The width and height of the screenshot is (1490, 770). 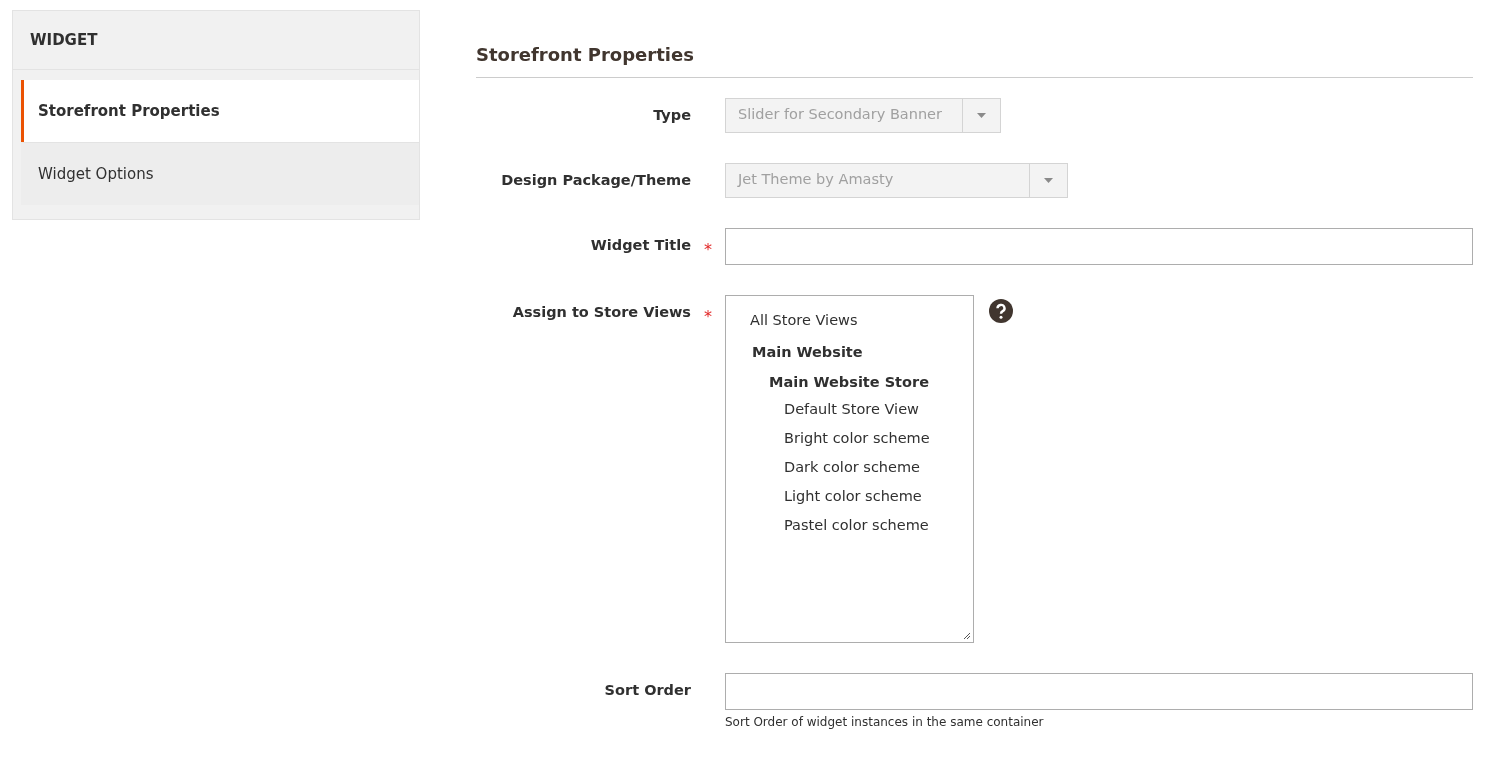 I want to click on field-label: Type, so click(x=672, y=115).